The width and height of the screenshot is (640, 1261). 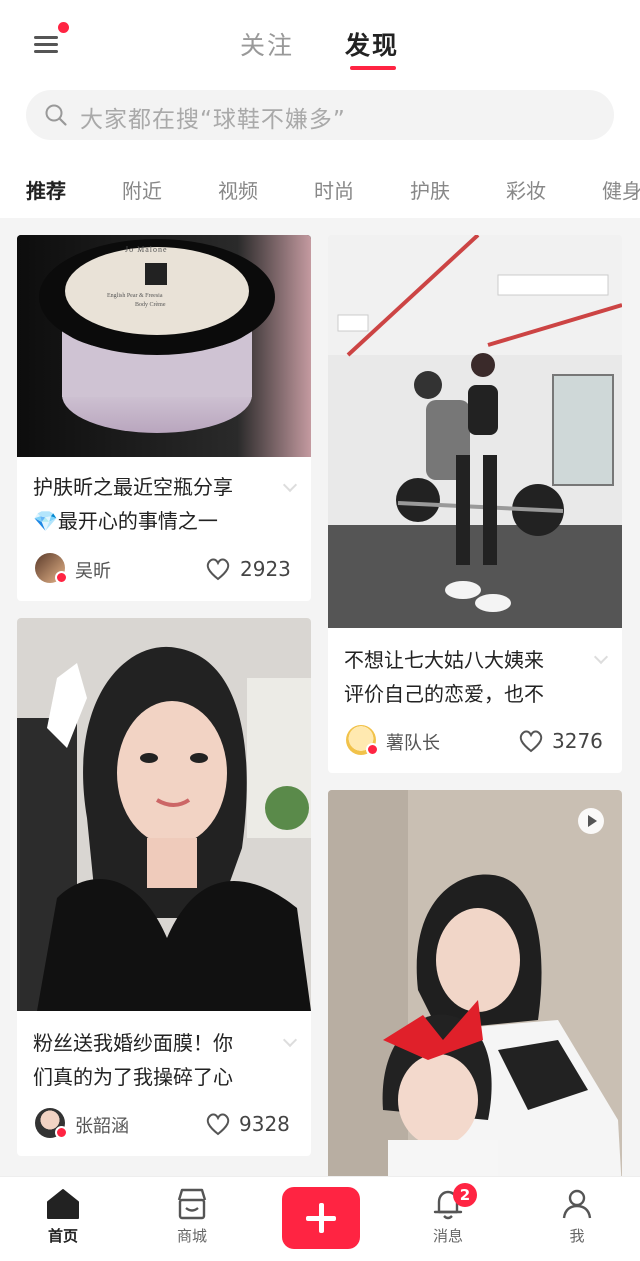 What do you see at coordinates (142, 189) in the screenshot?
I see `category-nearby: 附近` at bounding box center [142, 189].